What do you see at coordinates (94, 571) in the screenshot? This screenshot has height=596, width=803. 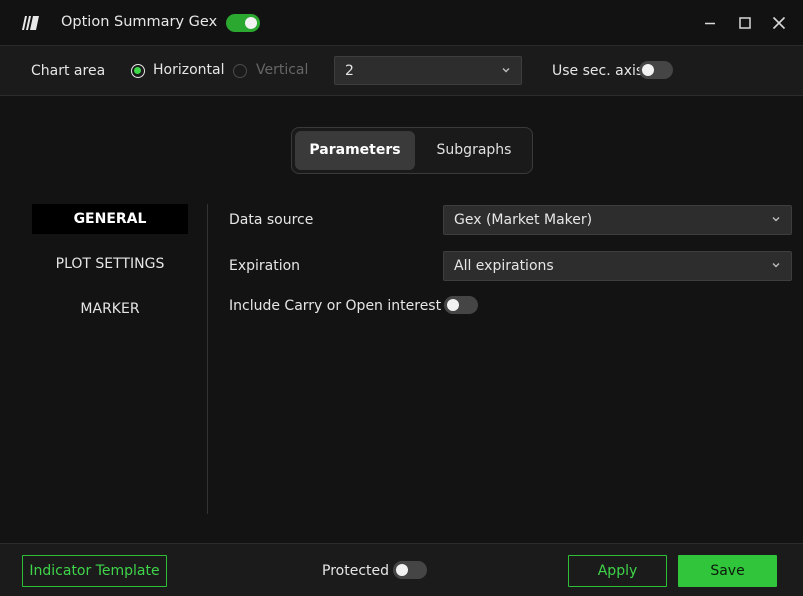 I see `indicator-template-button: Indicator Template` at bounding box center [94, 571].